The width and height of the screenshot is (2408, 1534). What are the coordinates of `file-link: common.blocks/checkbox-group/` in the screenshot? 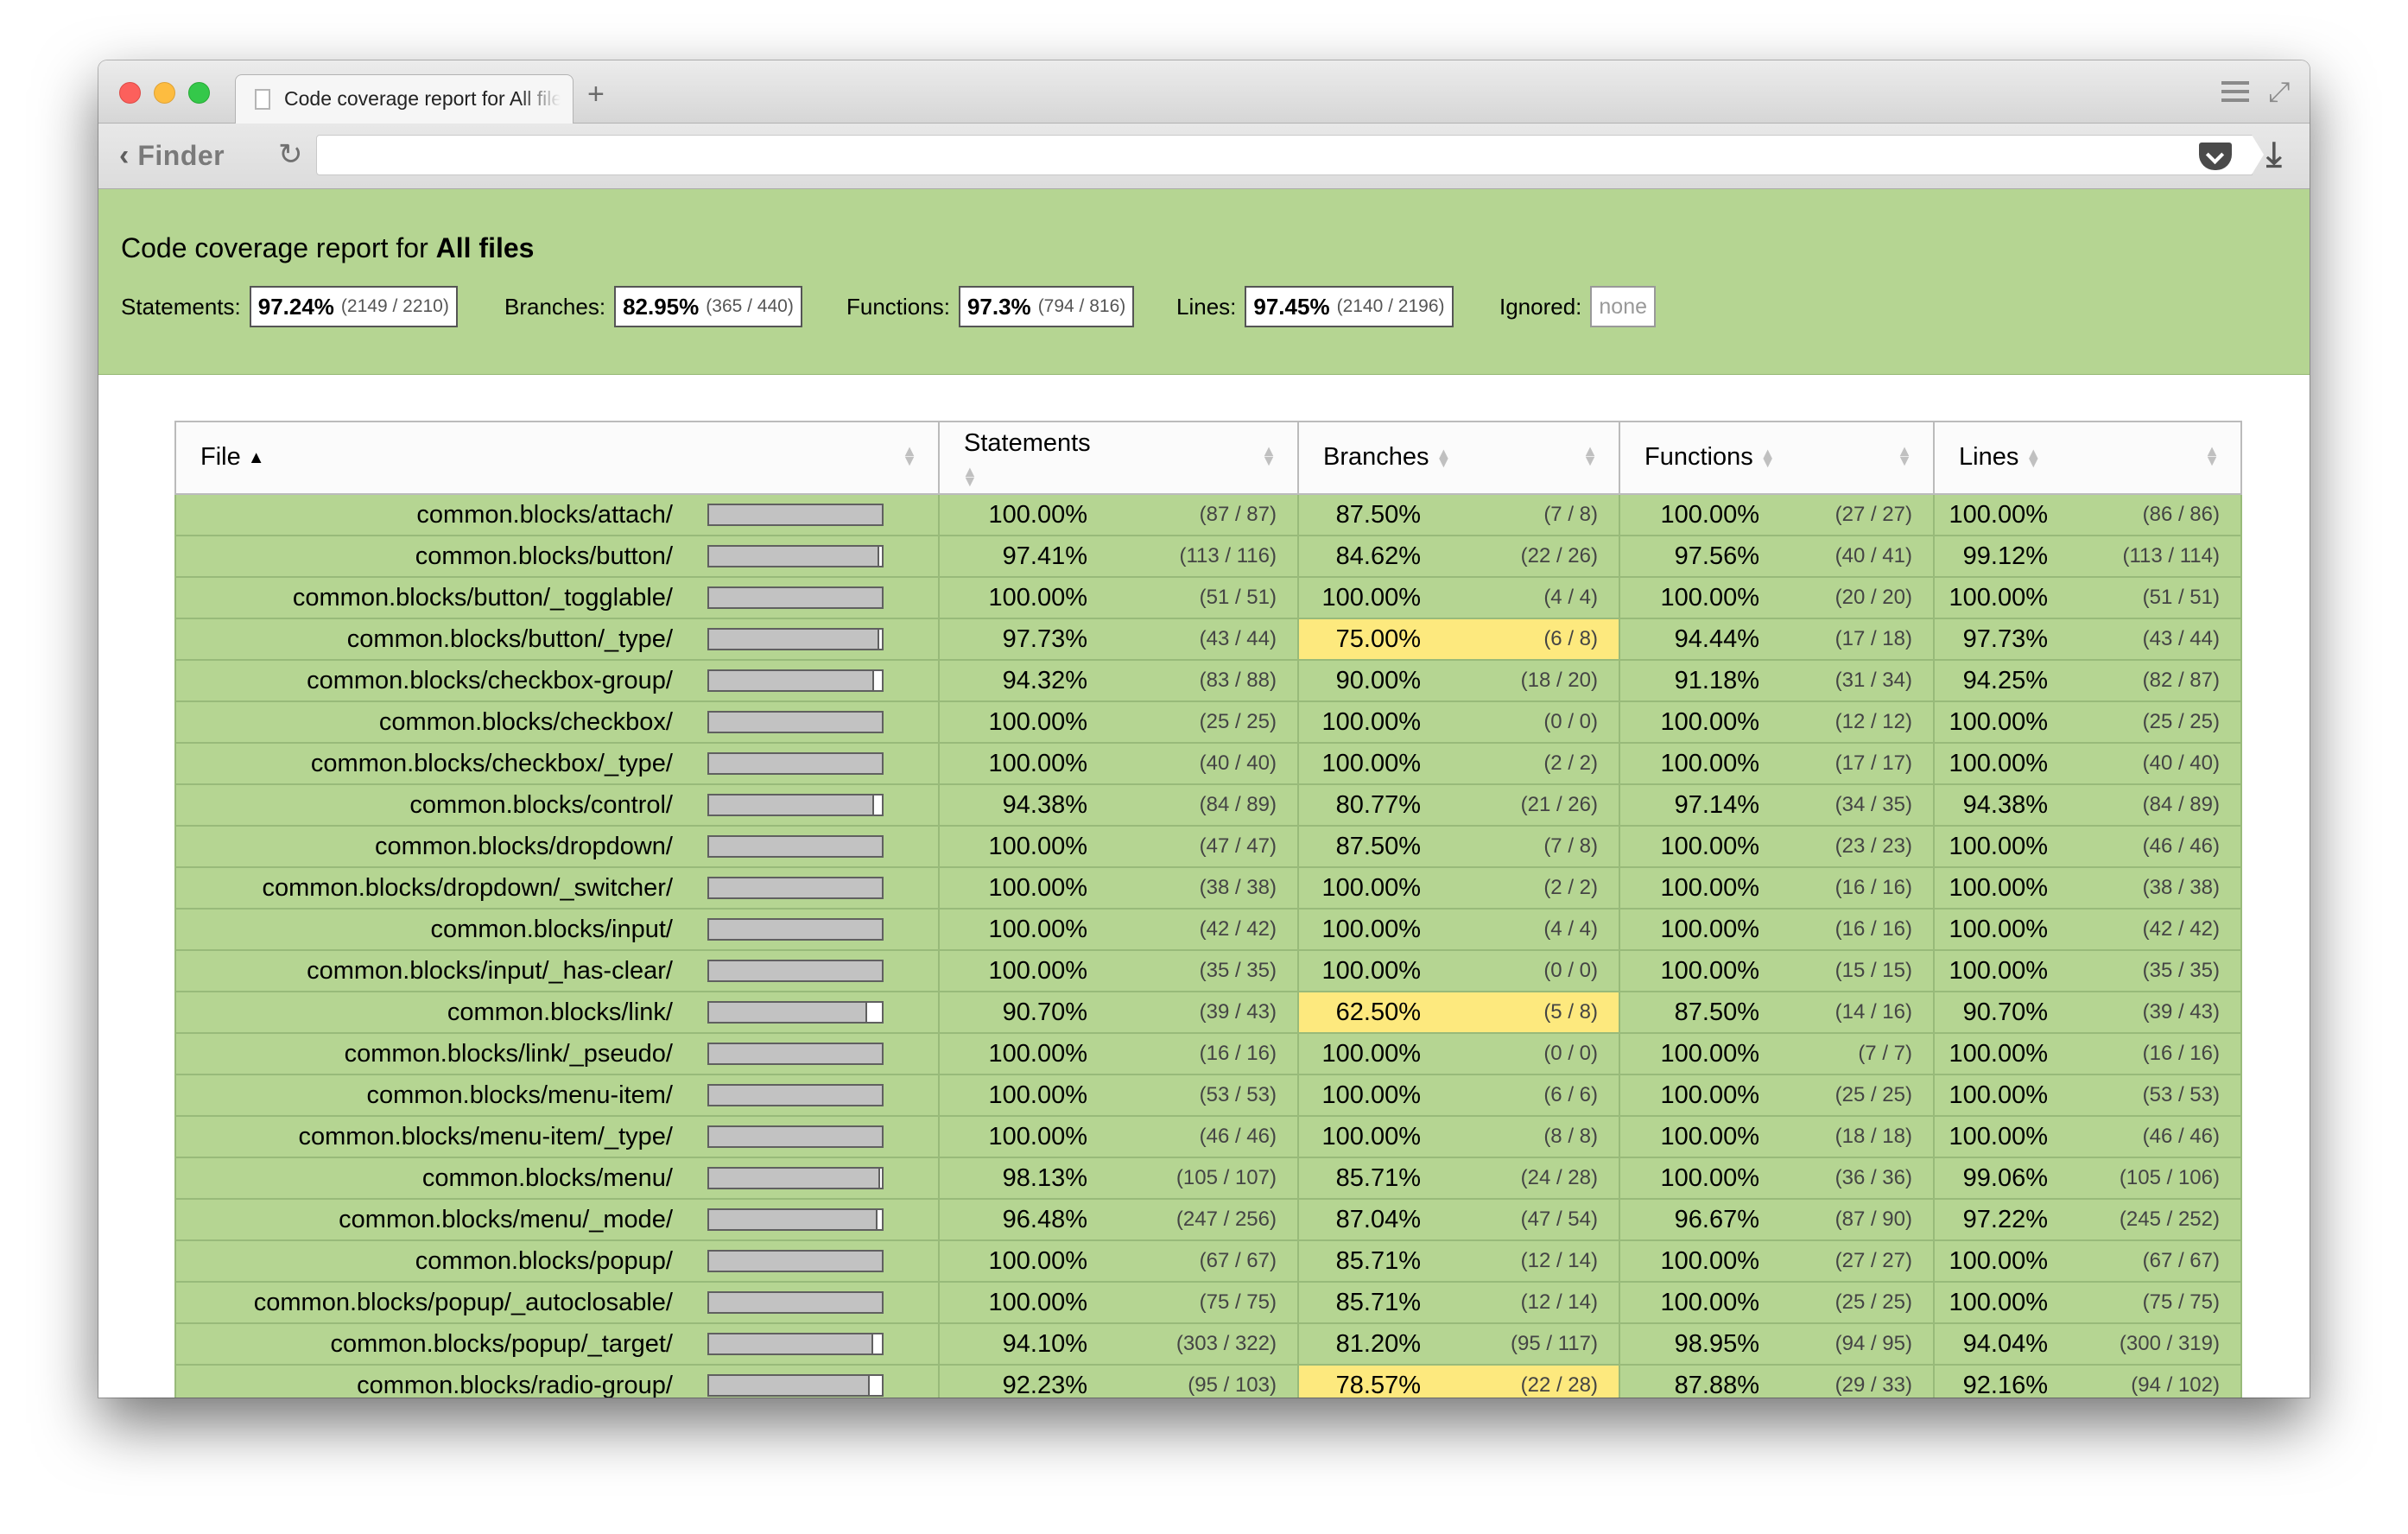 It's located at (437, 680).